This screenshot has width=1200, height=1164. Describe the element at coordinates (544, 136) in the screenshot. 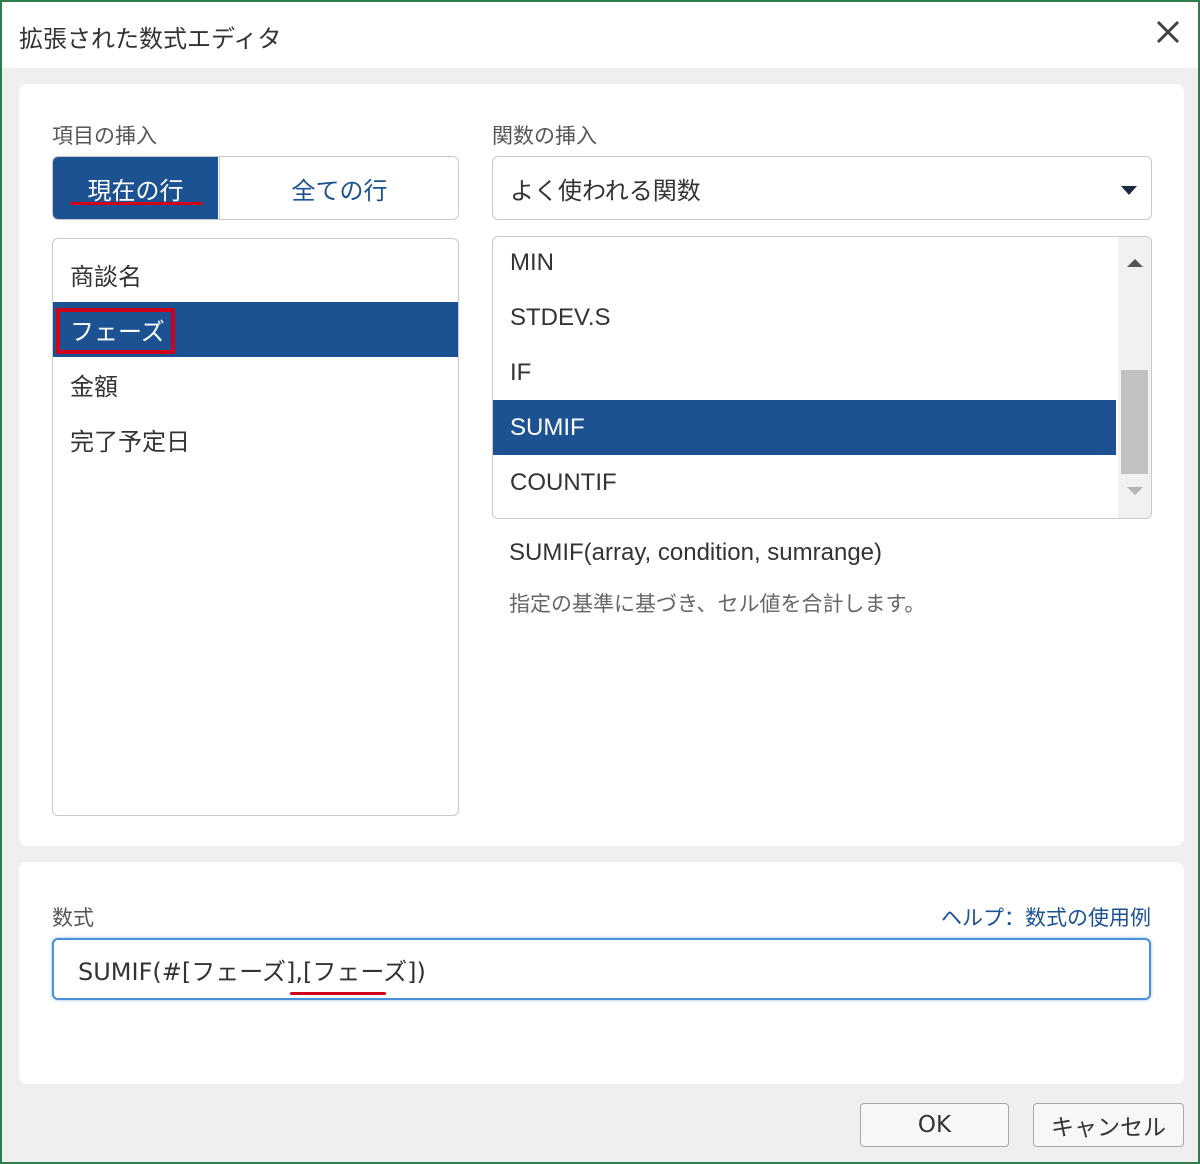

I see `insert-function-label: 関数の挿入` at that location.